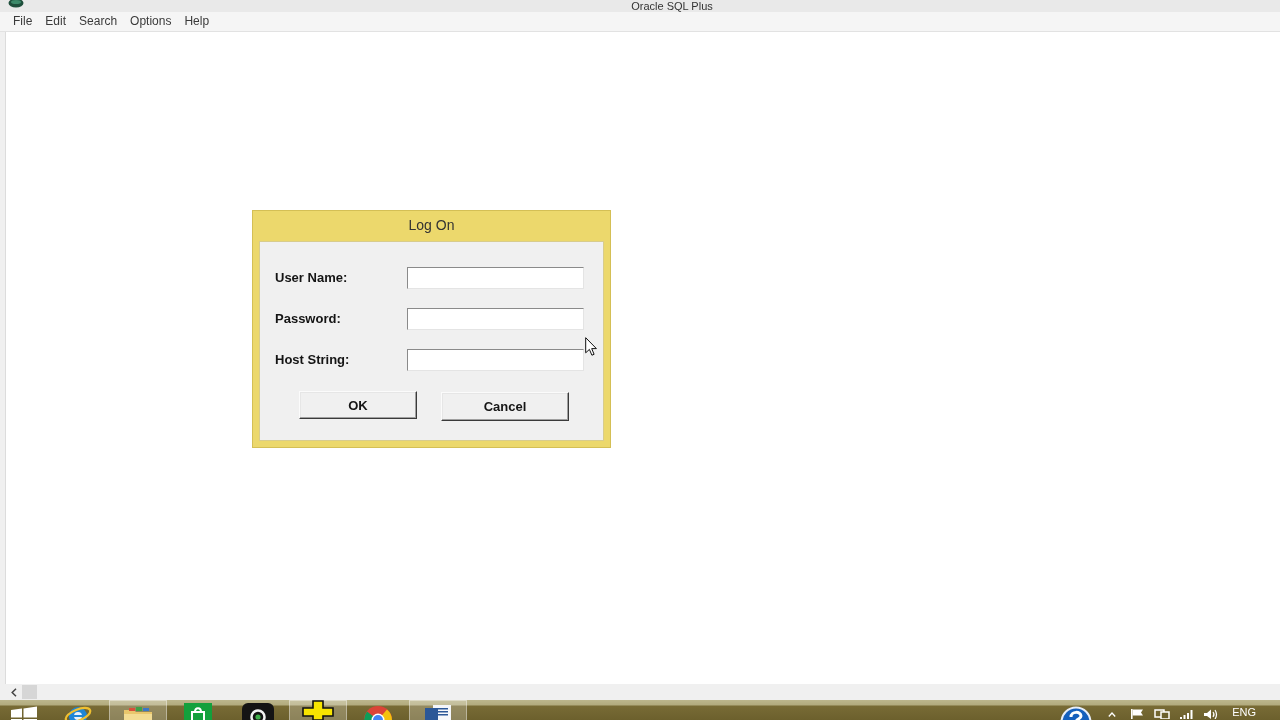 The width and height of the screenshot is (1280, 720). Describe the element at coordinates (197, 21) in the screenshot. I see `menu-item: Help` at that location.